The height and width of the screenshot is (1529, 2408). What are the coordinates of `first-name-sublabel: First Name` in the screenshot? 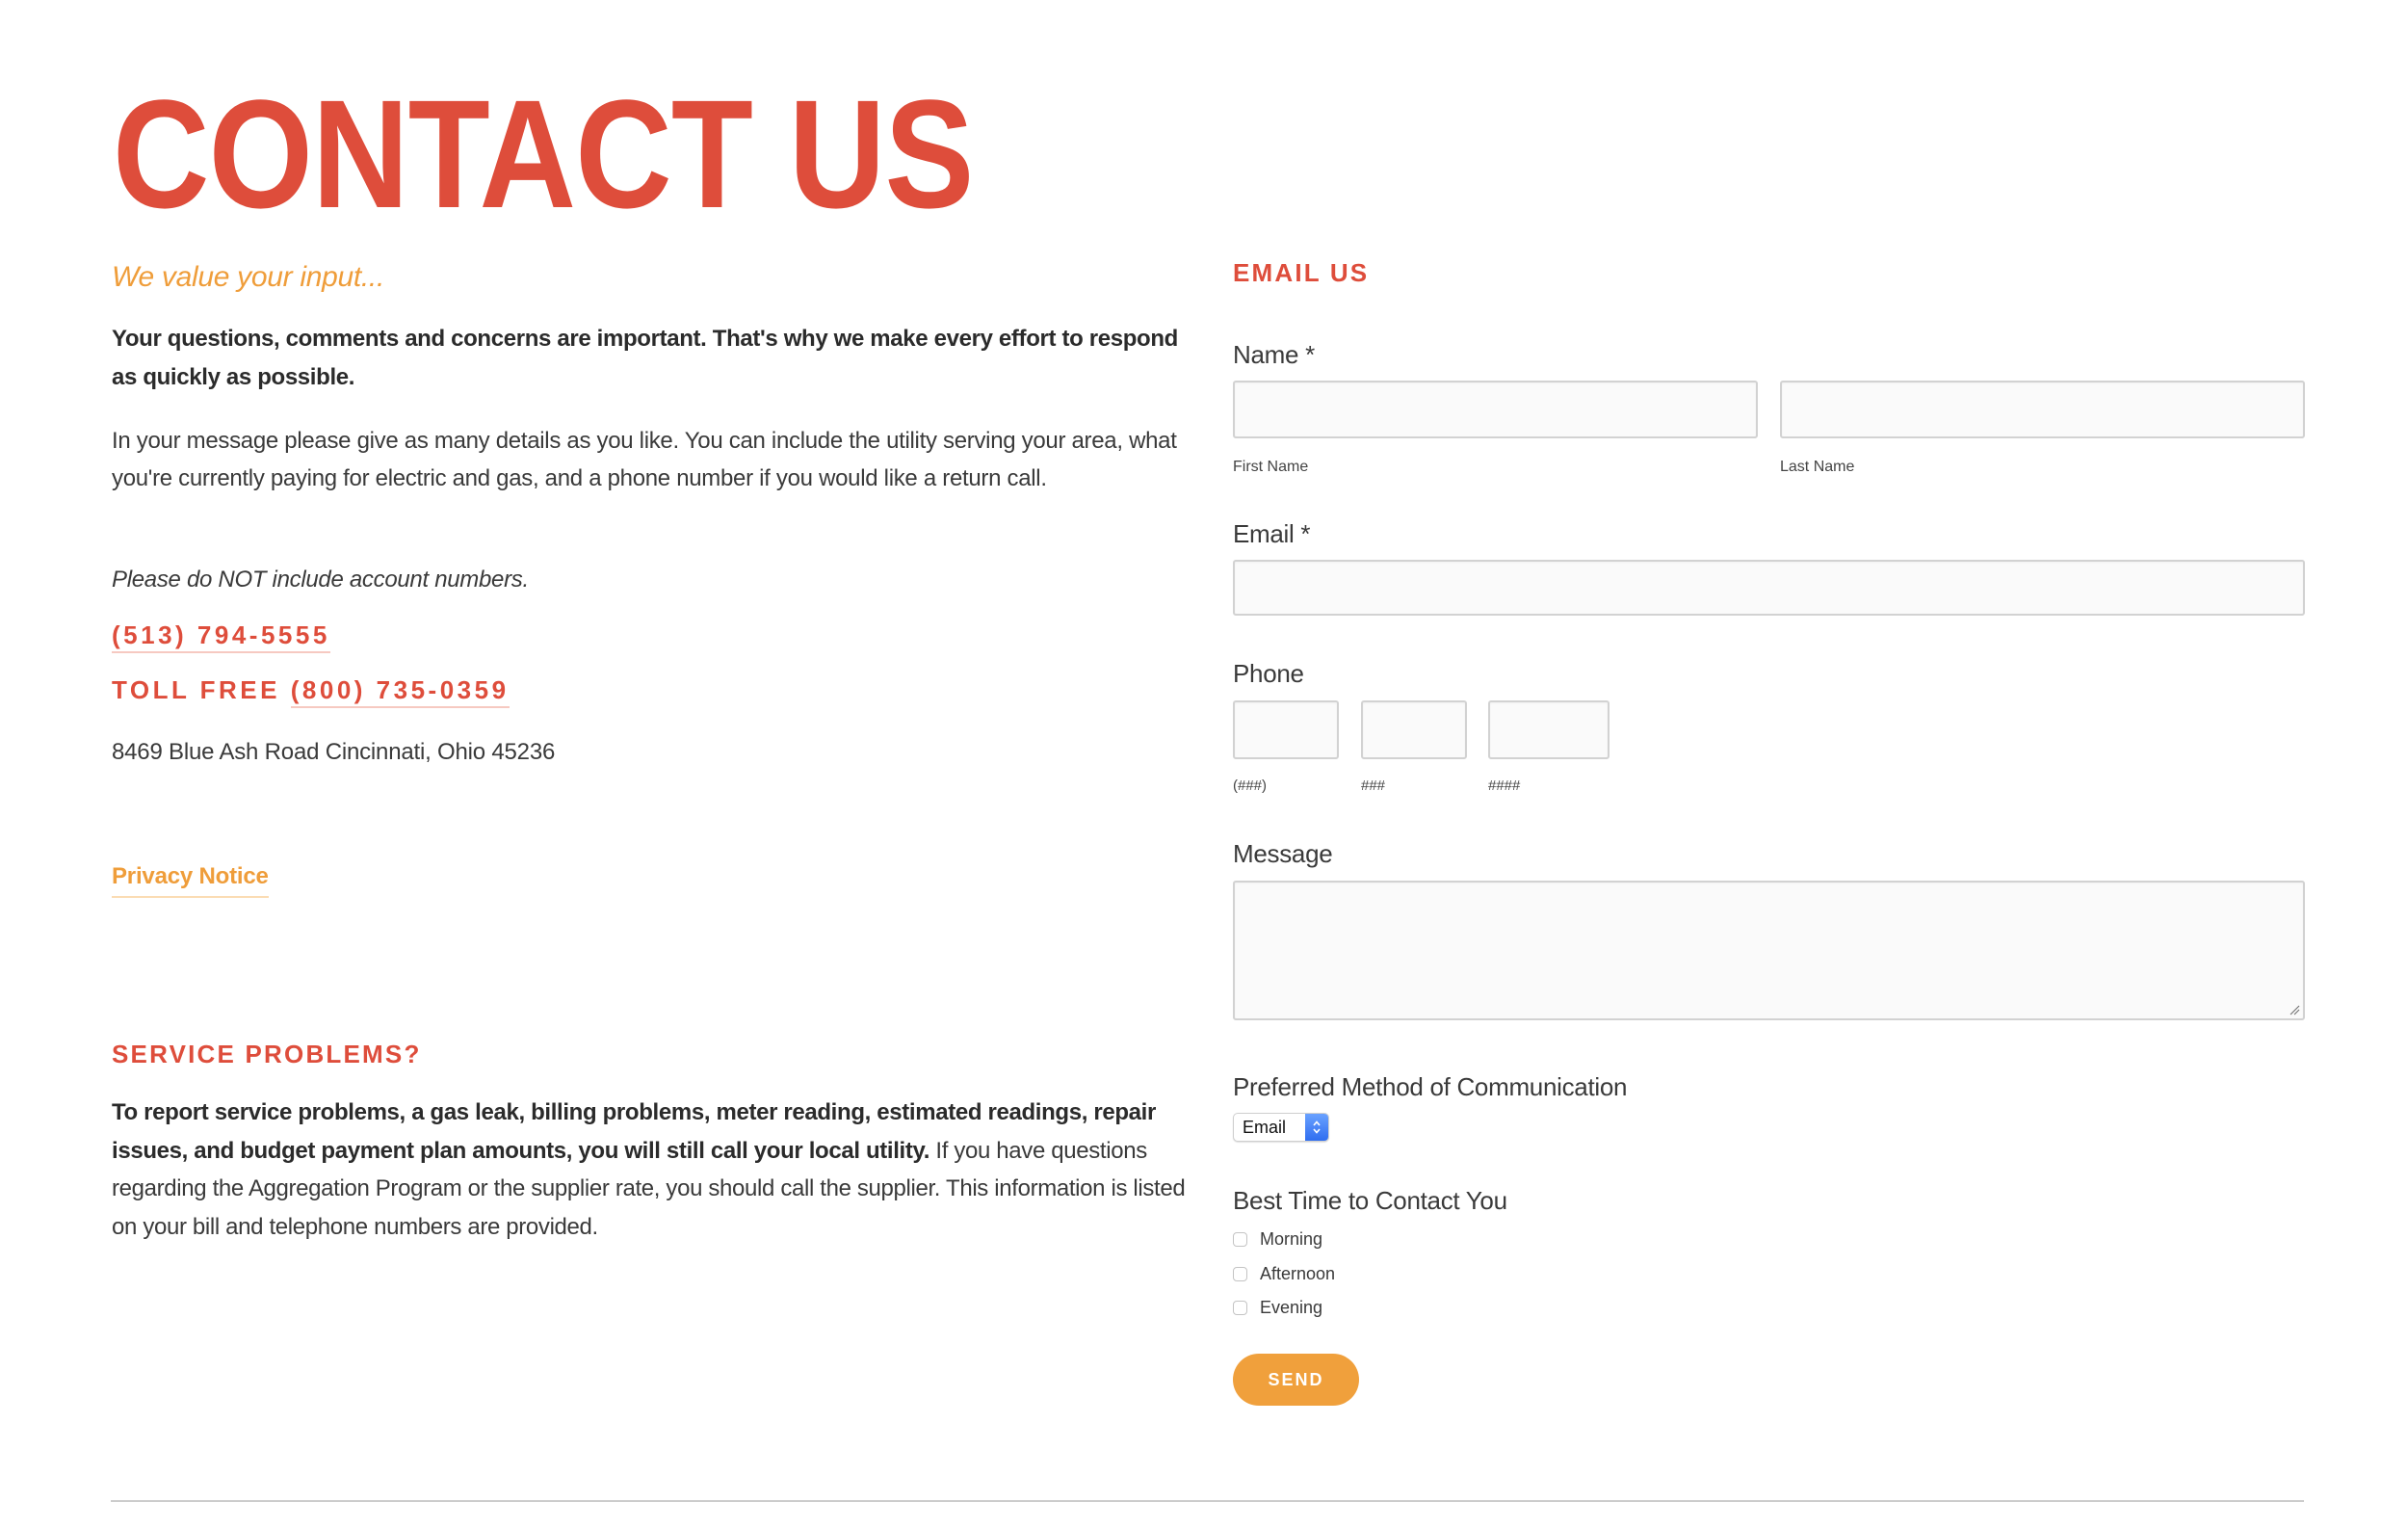 It's located at (1271, 467).